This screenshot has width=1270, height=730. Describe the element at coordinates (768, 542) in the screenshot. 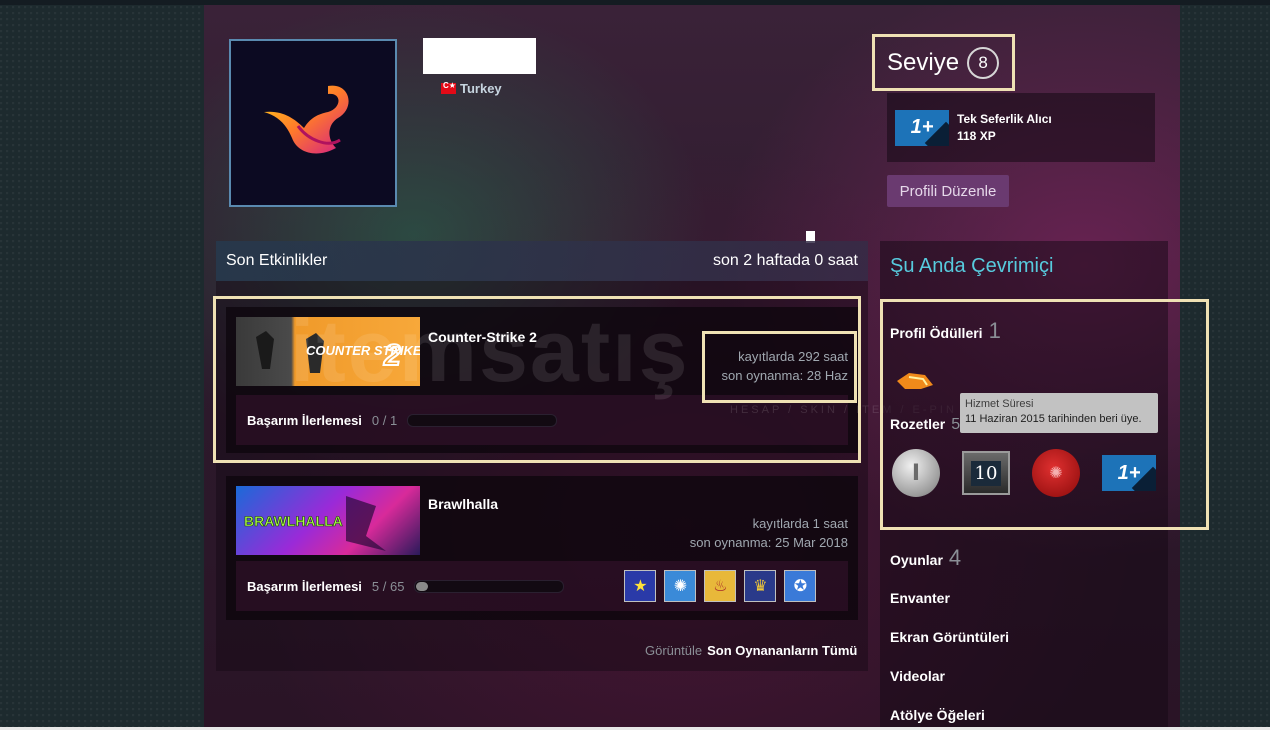

I see `last-played-brawlhalla: son oynanma: 25 Mar 2018` at that location.